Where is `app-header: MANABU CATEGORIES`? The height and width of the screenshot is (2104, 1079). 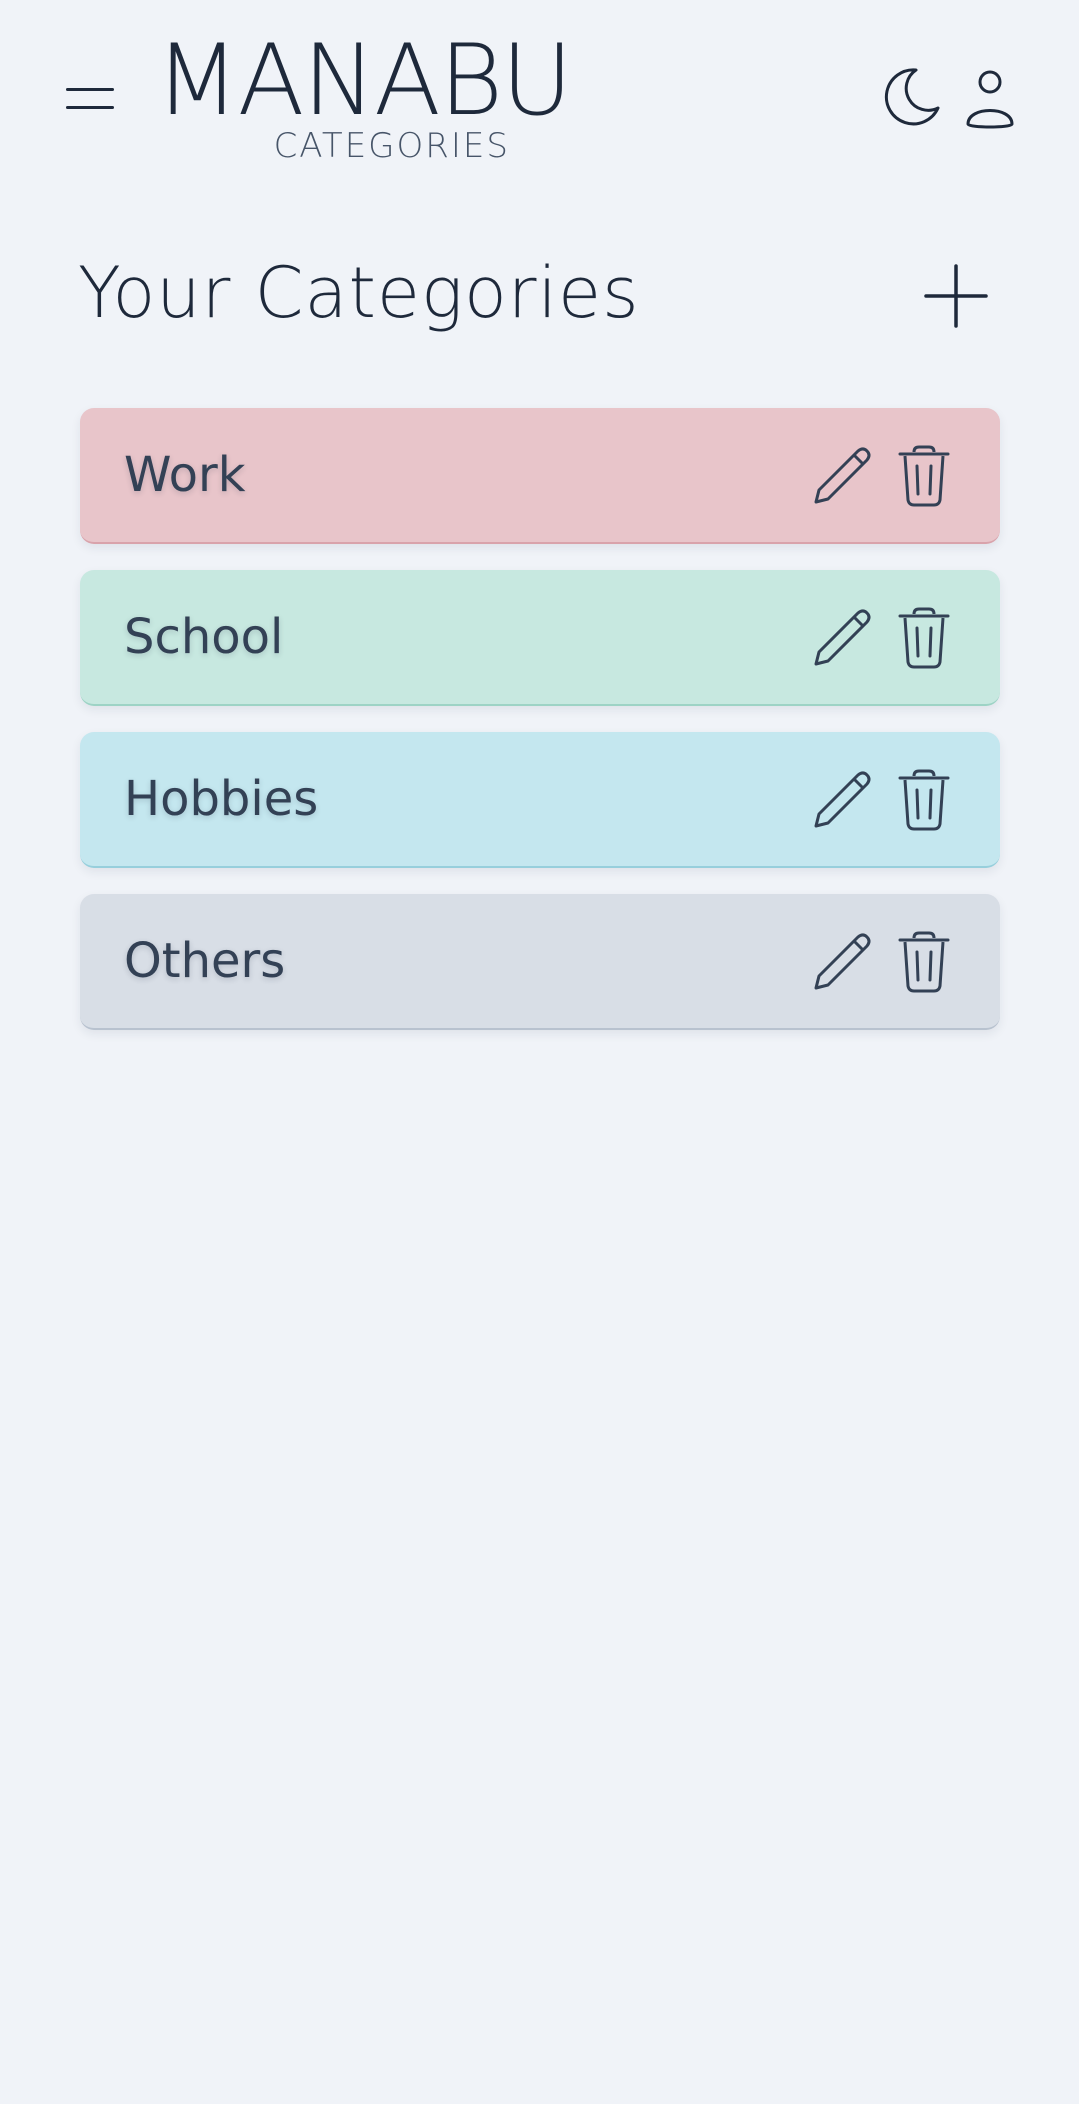
app-header: MANABU CATEGORIES is located at coordinates (539, 90).